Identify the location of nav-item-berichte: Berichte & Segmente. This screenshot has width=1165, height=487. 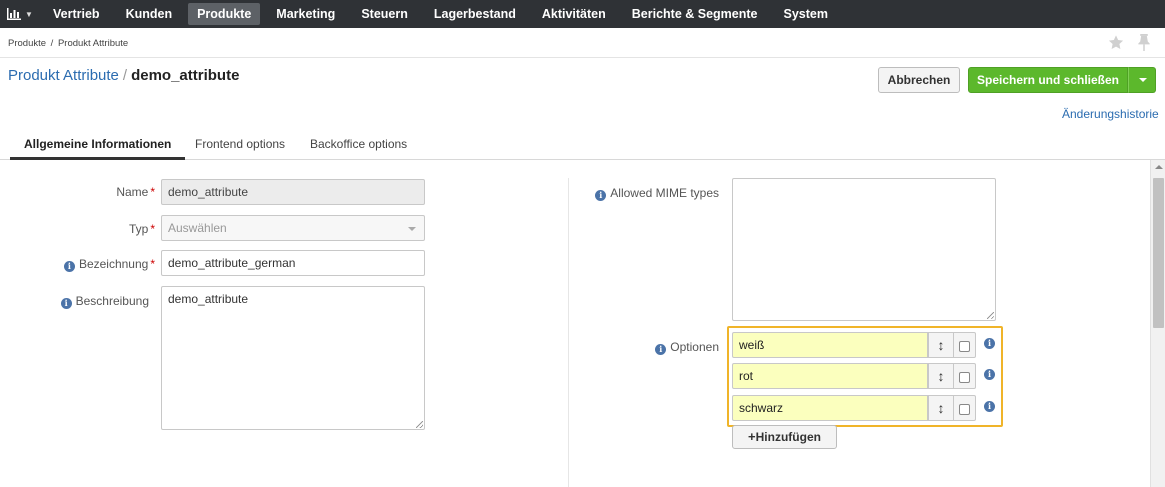
(695, 14).